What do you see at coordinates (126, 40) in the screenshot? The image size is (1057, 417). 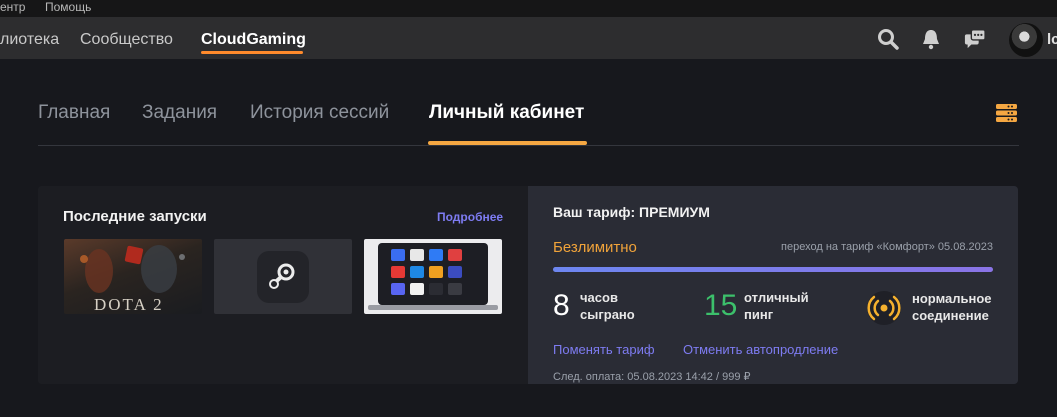 I see `nav-community: Сообщество` at bounding box center [126, 40].